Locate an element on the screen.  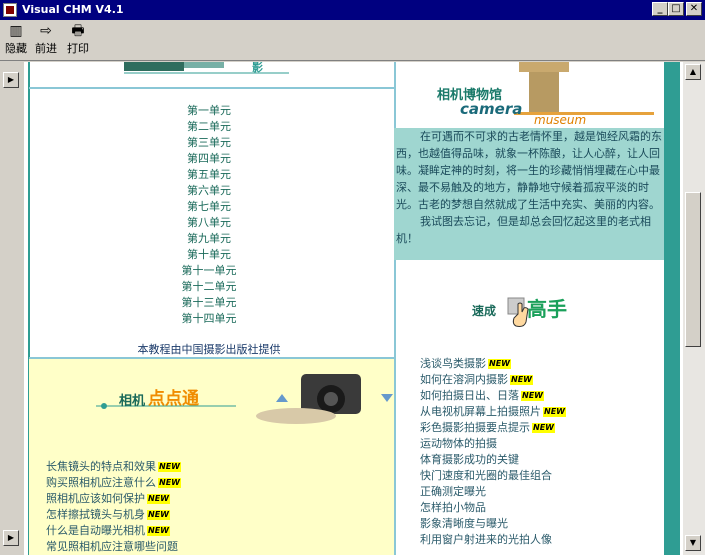
fast-item: 影象清晰度与曝光 is located at coordinates (493, 524).